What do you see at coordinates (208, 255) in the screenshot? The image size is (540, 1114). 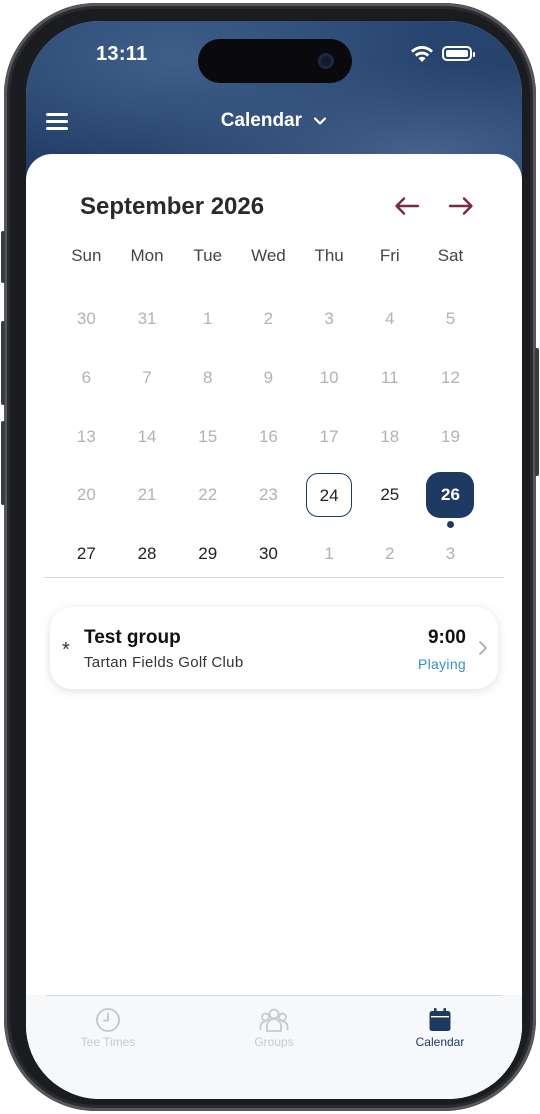 I see `weekday-label: Tue` at bounding box center [208, 255].